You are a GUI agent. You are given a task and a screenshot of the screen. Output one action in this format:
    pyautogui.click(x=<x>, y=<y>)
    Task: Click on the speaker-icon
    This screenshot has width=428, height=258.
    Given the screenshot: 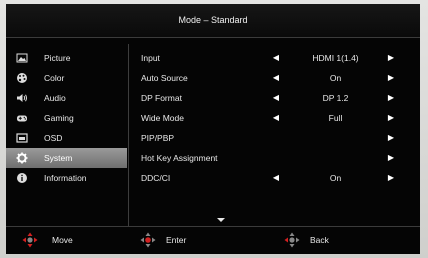 What is the action you would take?
    pyautogui.click(x=22, y=98)
    